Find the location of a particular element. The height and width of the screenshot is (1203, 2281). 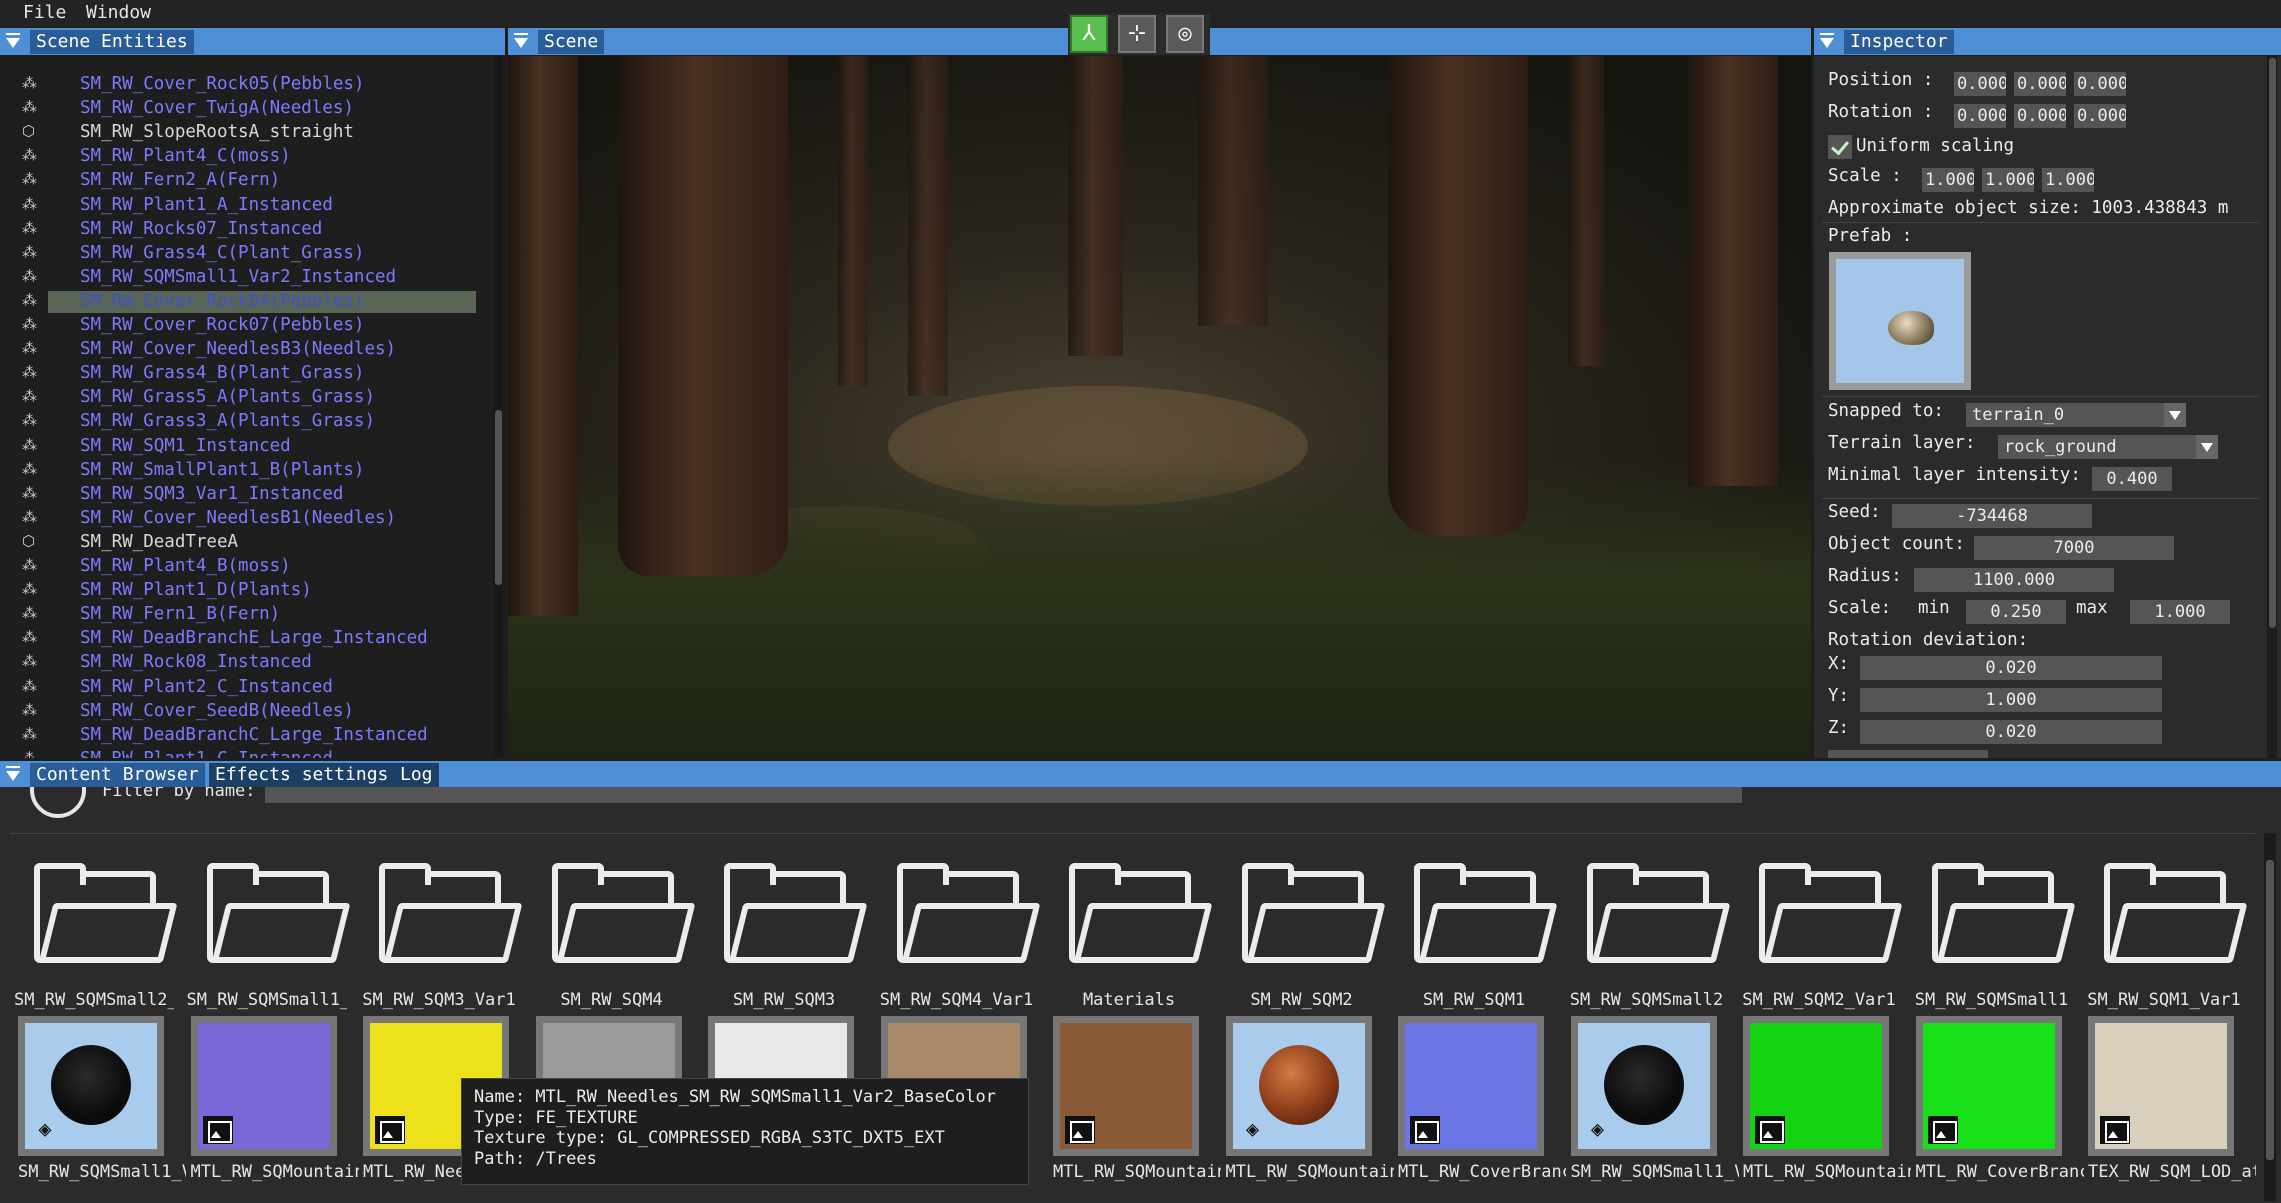

filter-input is located at coordinates (1003, 795).